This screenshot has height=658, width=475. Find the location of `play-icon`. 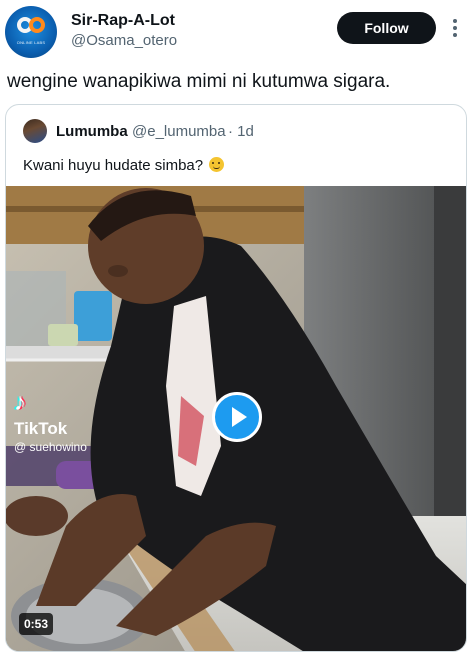

play-icon is located at coordinates (239, 417).